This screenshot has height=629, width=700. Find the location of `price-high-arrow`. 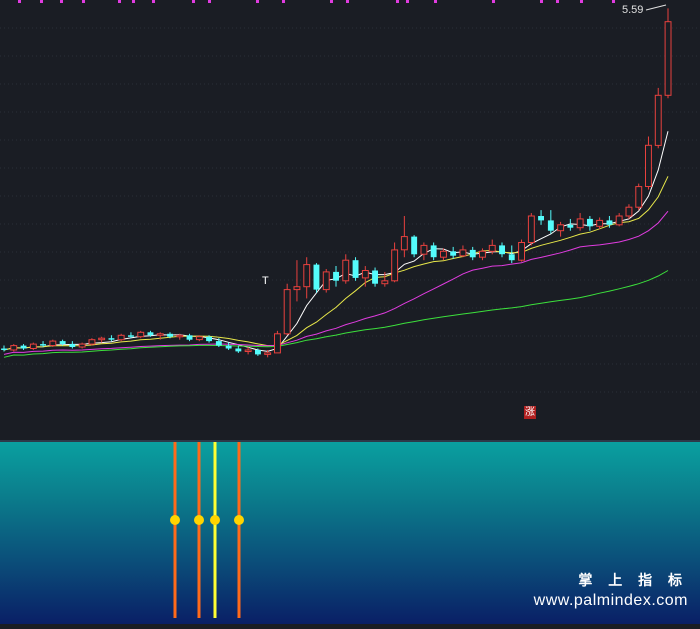

price-high-arrow is located at coordinates (656, 7).